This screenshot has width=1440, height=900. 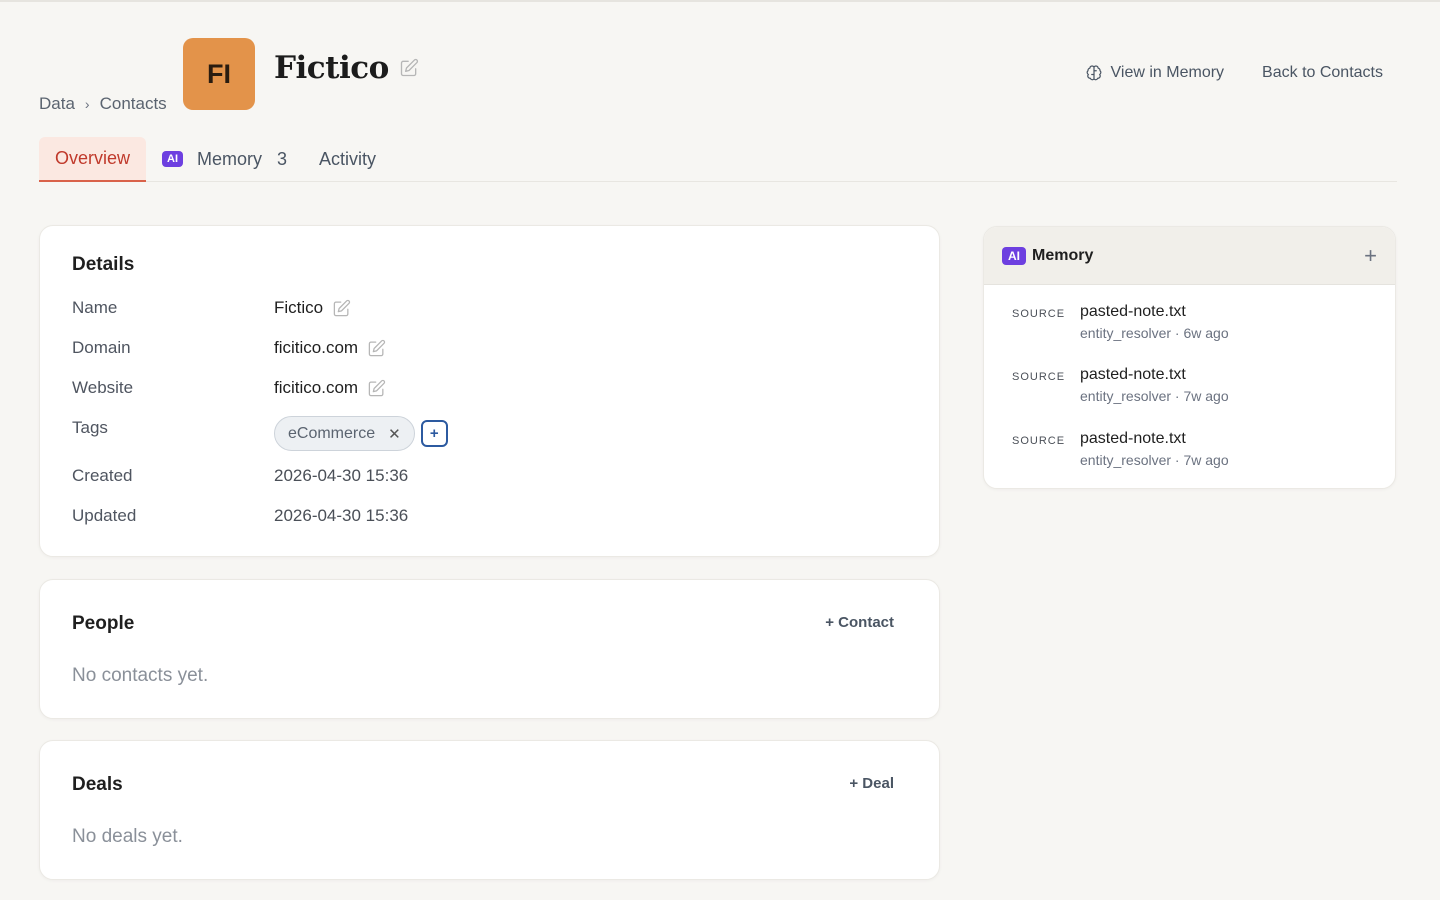 I want to click on add-tag-button: +, so click(x=434, y=433).